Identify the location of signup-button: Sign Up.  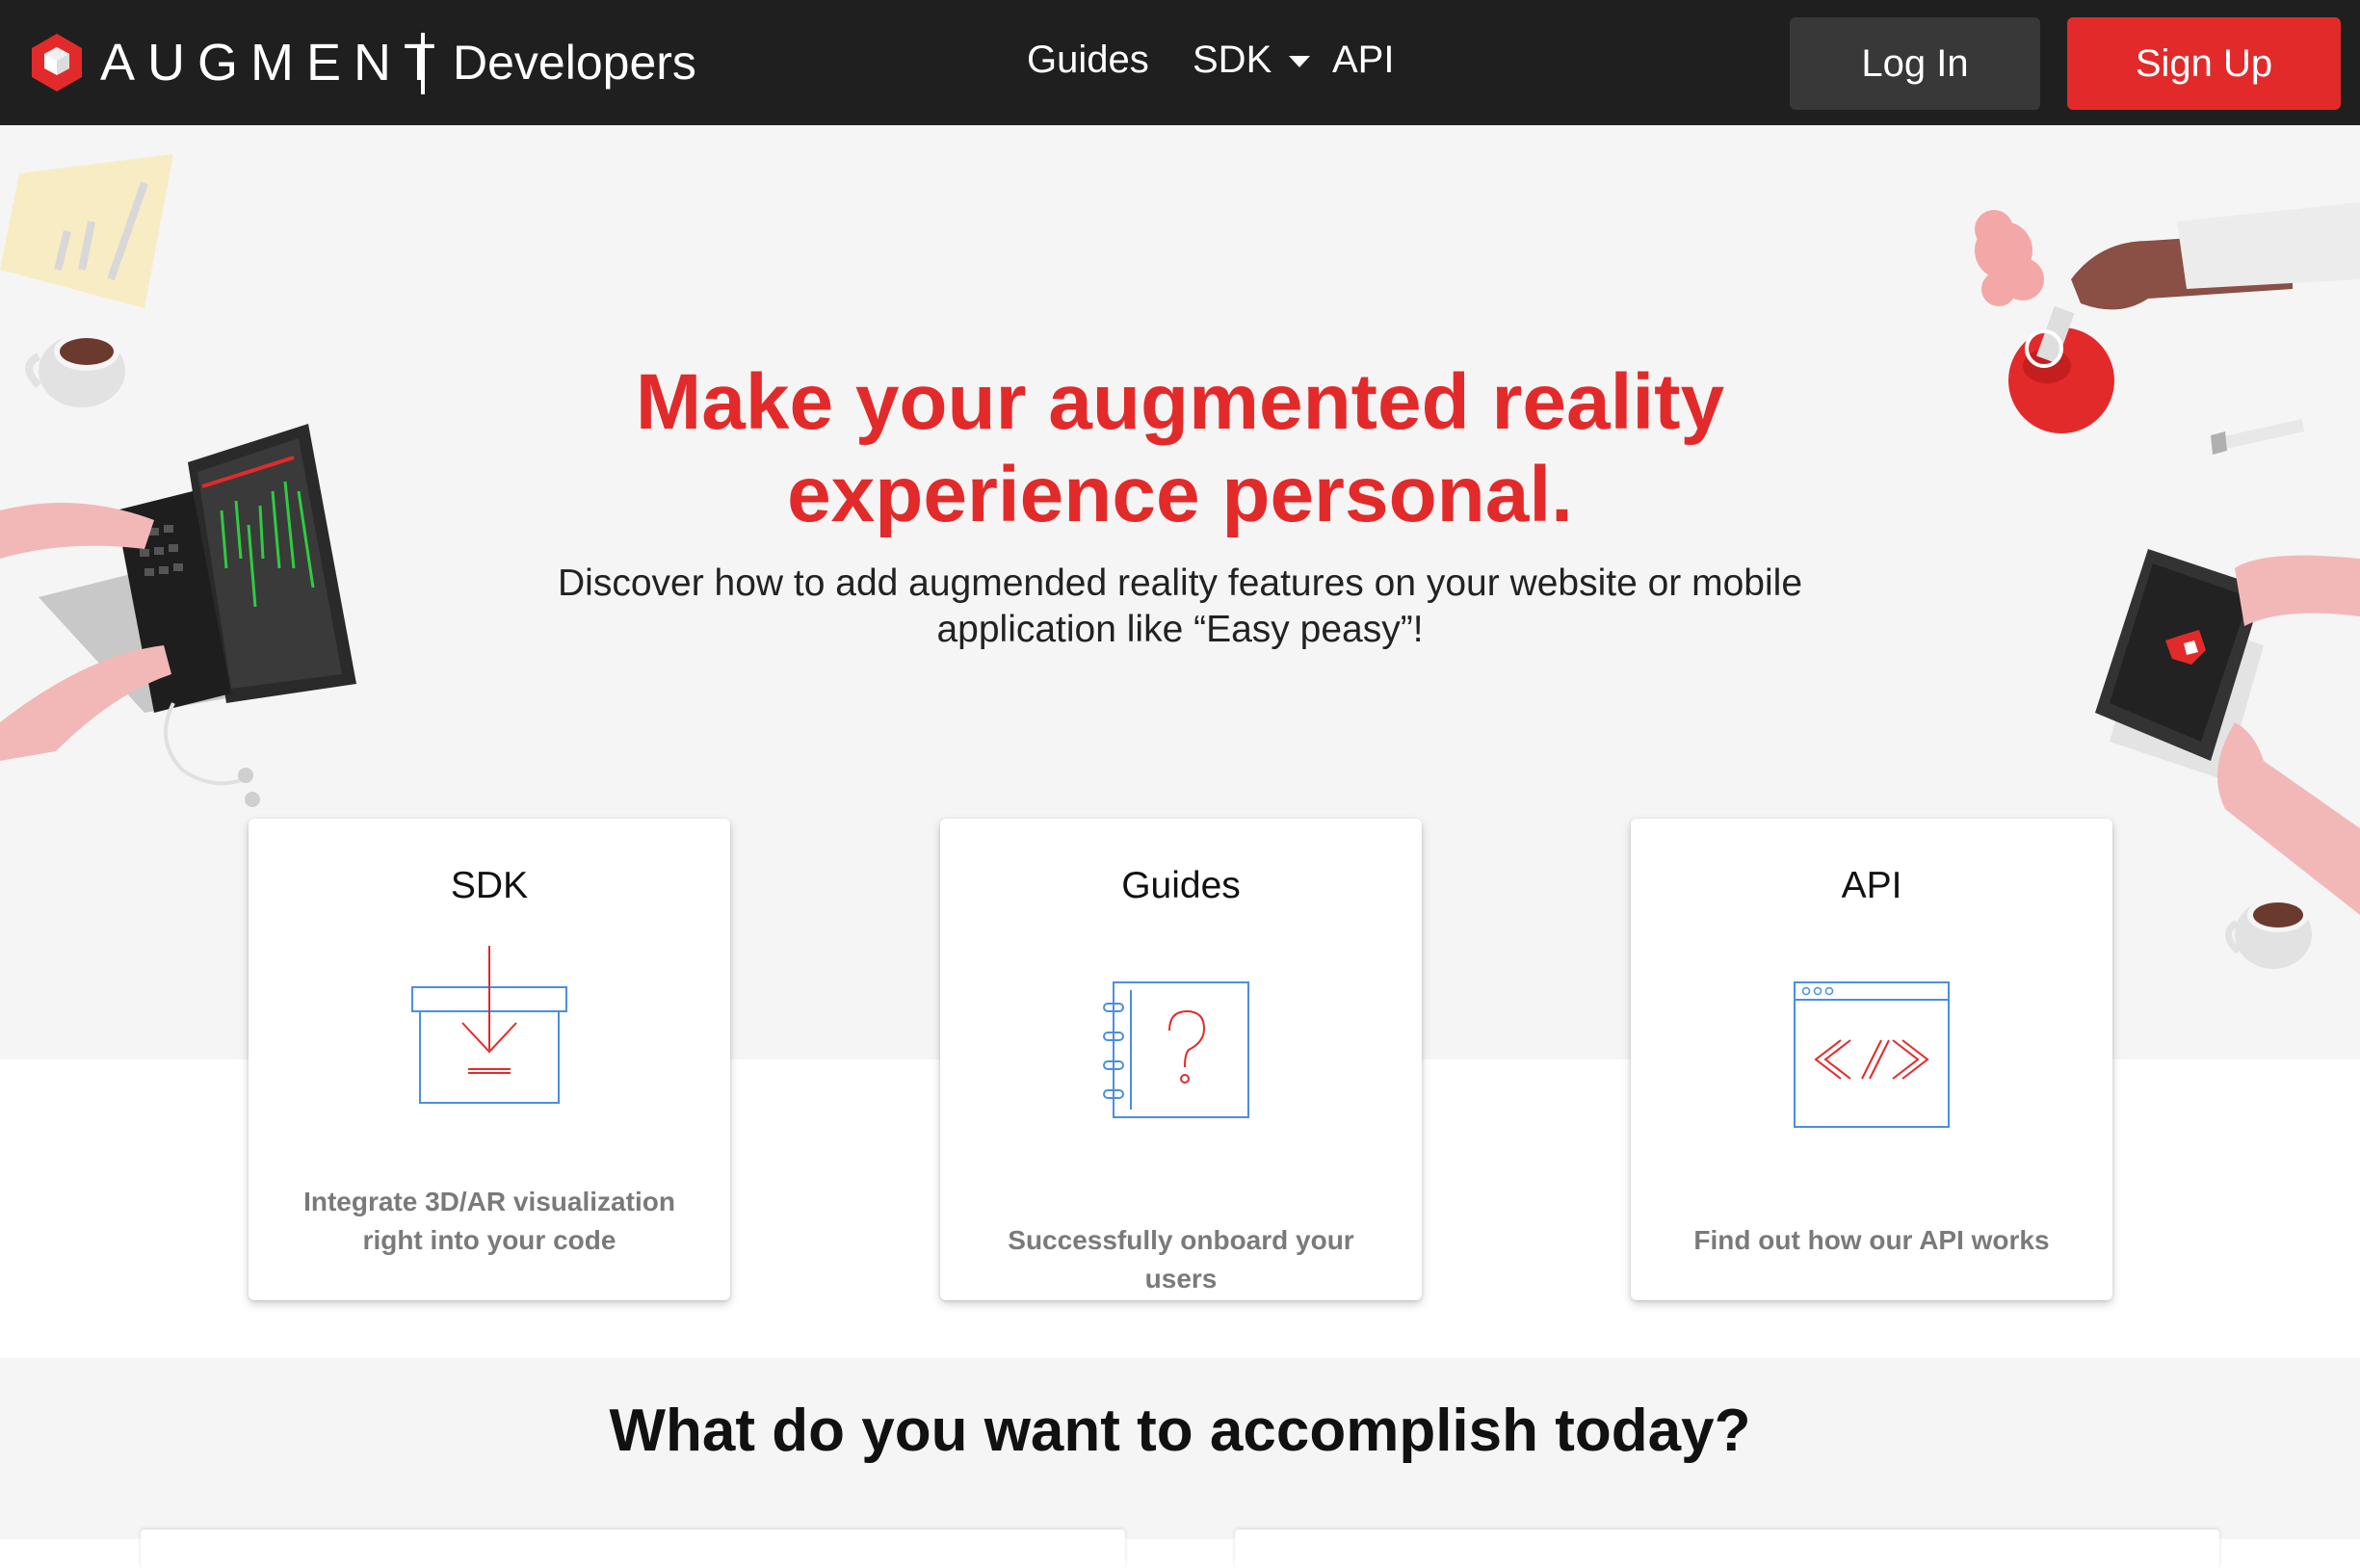
(2204, 63).